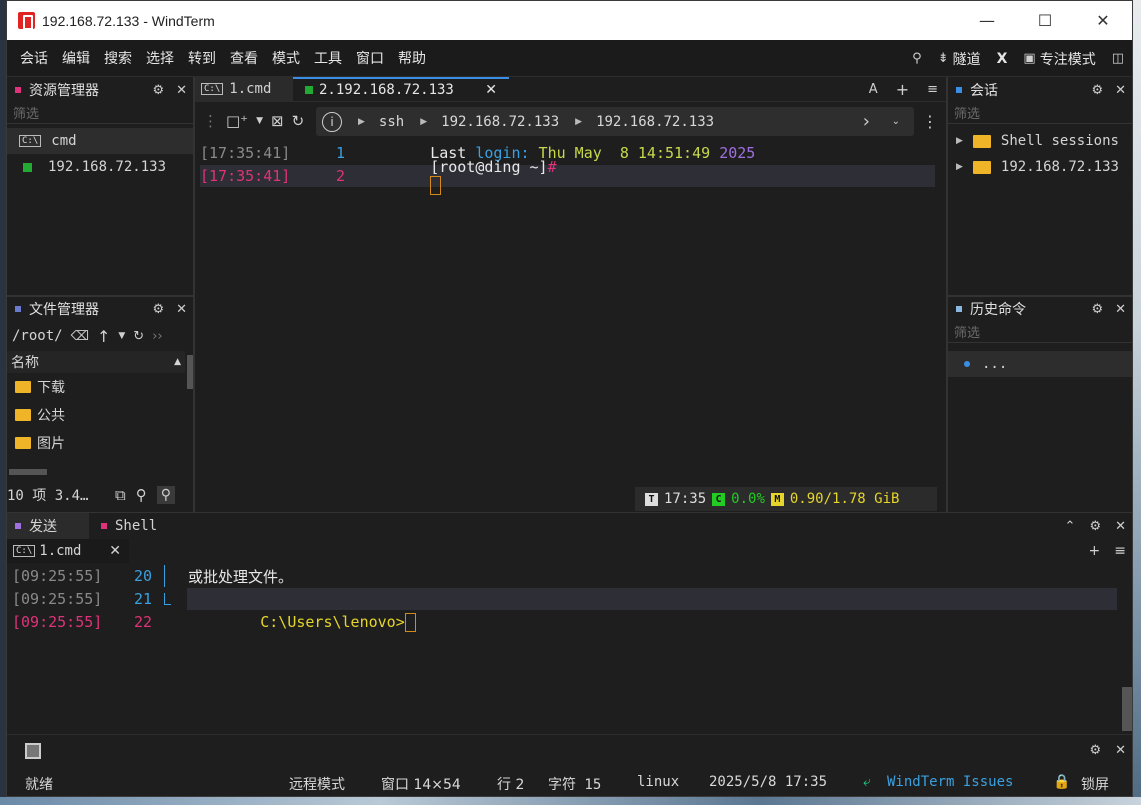  I want to click on menu-goto: 转到, so click(202, 58).